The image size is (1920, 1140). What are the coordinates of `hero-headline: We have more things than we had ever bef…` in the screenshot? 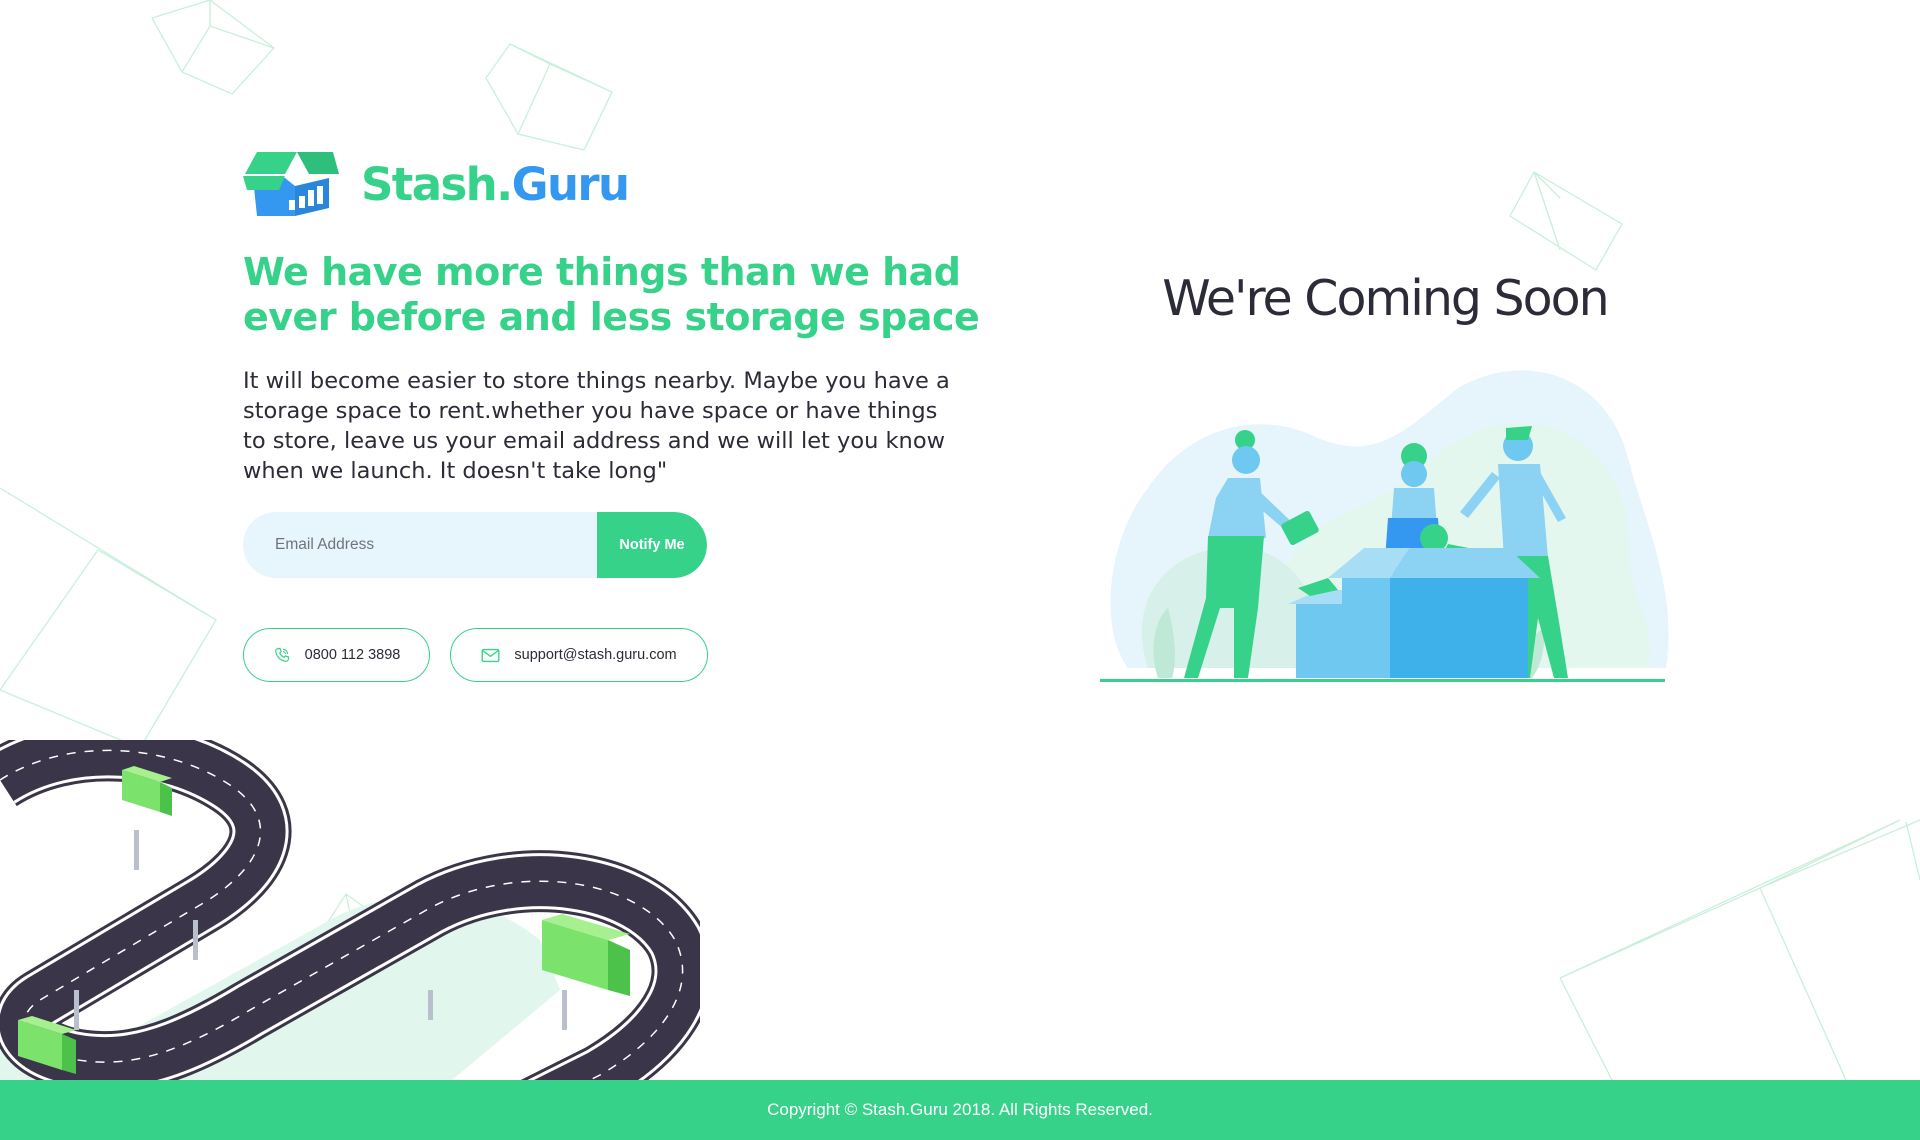 It's located at (611, 294).